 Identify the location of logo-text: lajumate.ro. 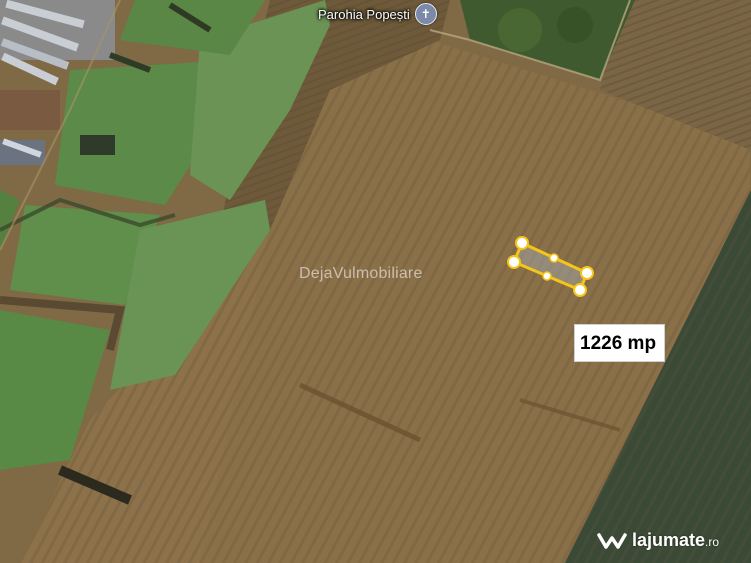
(675, 540).